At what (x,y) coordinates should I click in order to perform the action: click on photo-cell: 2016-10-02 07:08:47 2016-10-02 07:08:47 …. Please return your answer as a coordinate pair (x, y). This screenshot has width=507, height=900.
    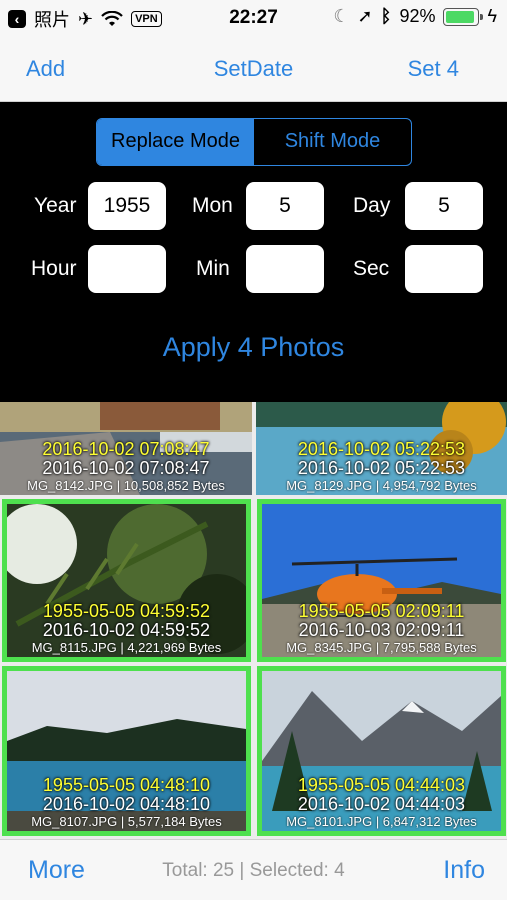
    Looking at the image, I should click on (126, 448).